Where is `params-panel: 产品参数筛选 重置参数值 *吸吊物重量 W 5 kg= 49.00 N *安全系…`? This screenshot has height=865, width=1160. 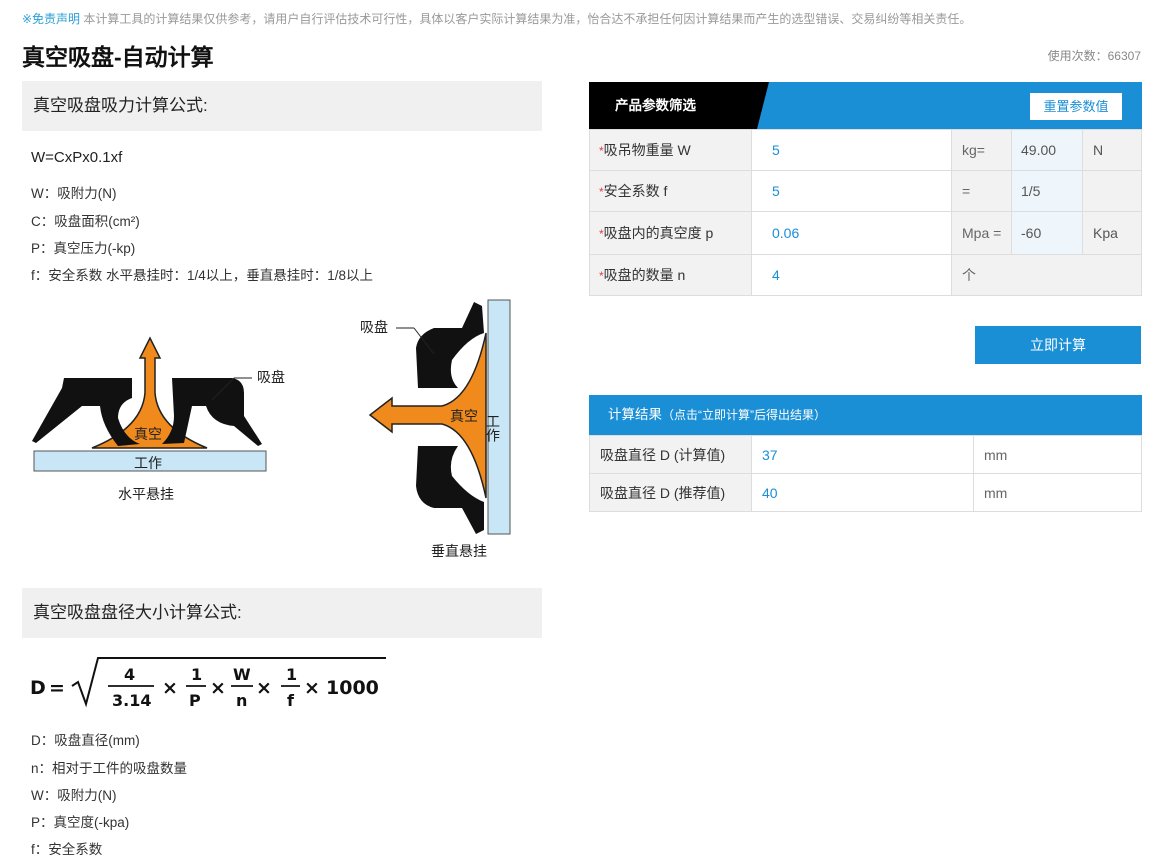 params-panel: 产品参数筛选 重置参数值 *吸吊物重量 W 5 kg= 49.00 N *安全系… is located at coordinates (865, 189).